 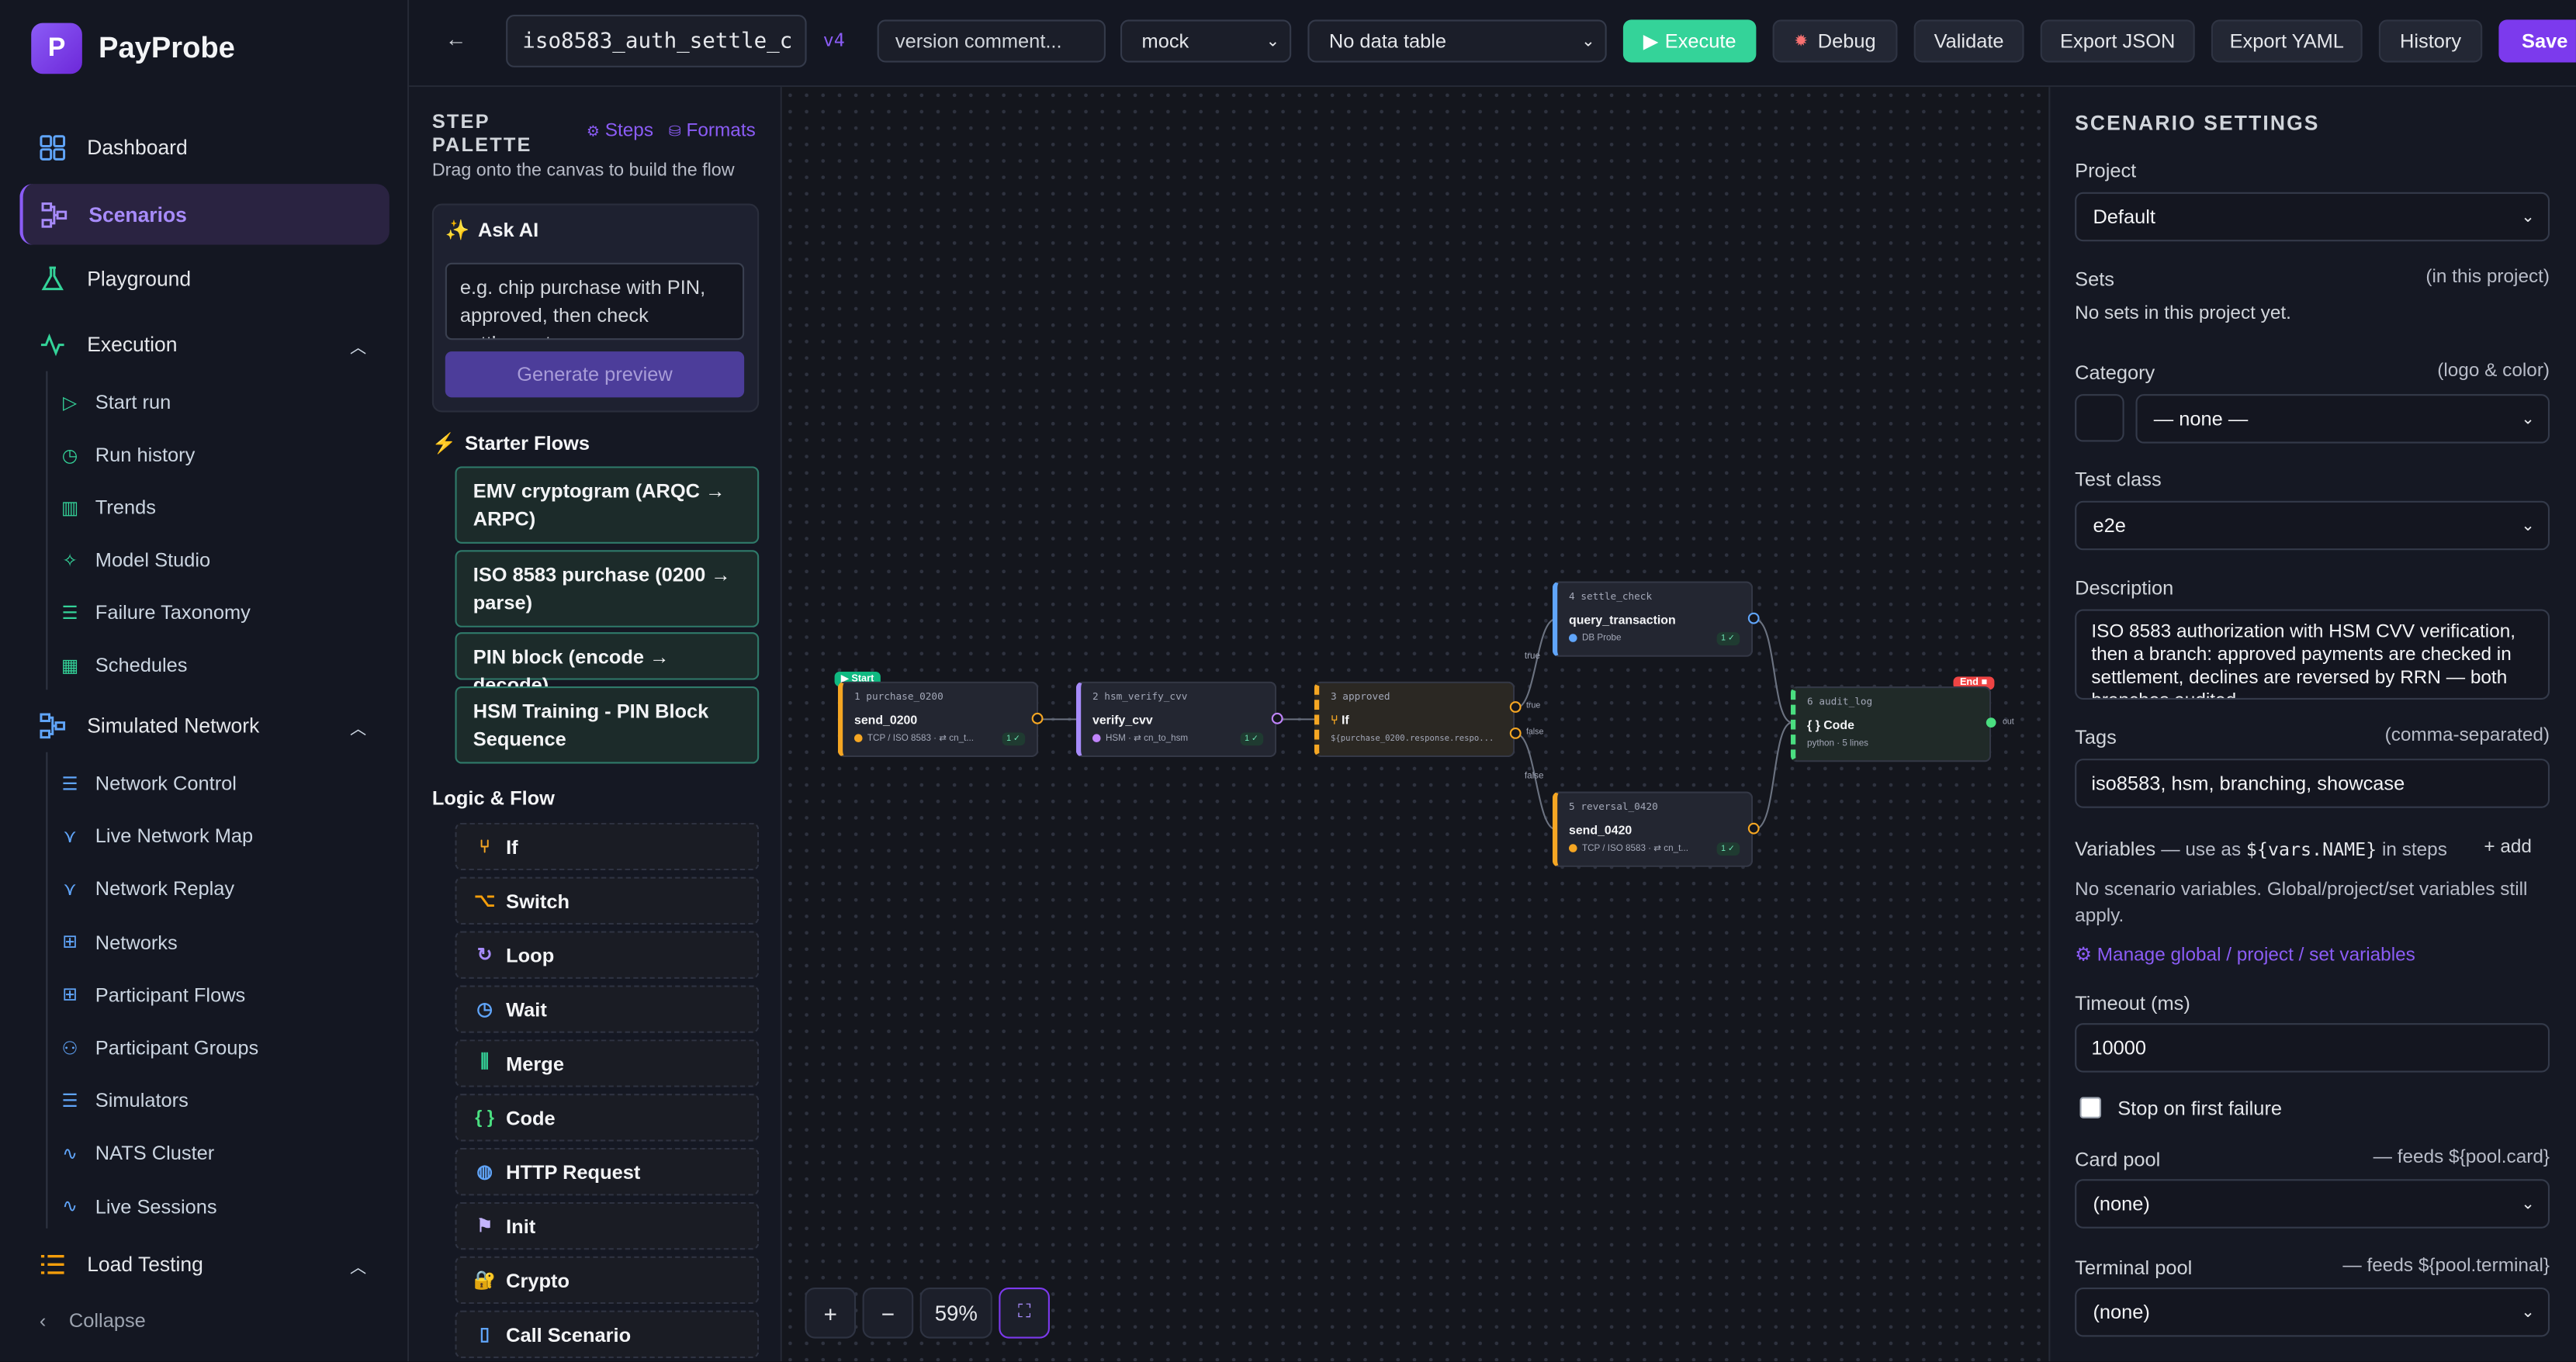 What do you see at coordinates (2134, 1268) in the screenshot?
I see `terminal-pool-label: Terminal pool` at bounding box center [2134, 1268].